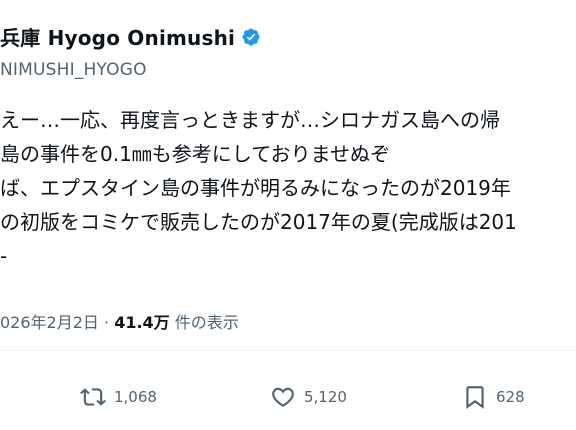  What do you see at coordinates (251, 37) in the screenshot?
I see `verified-badge-icon` at bounding box center [251, 37].